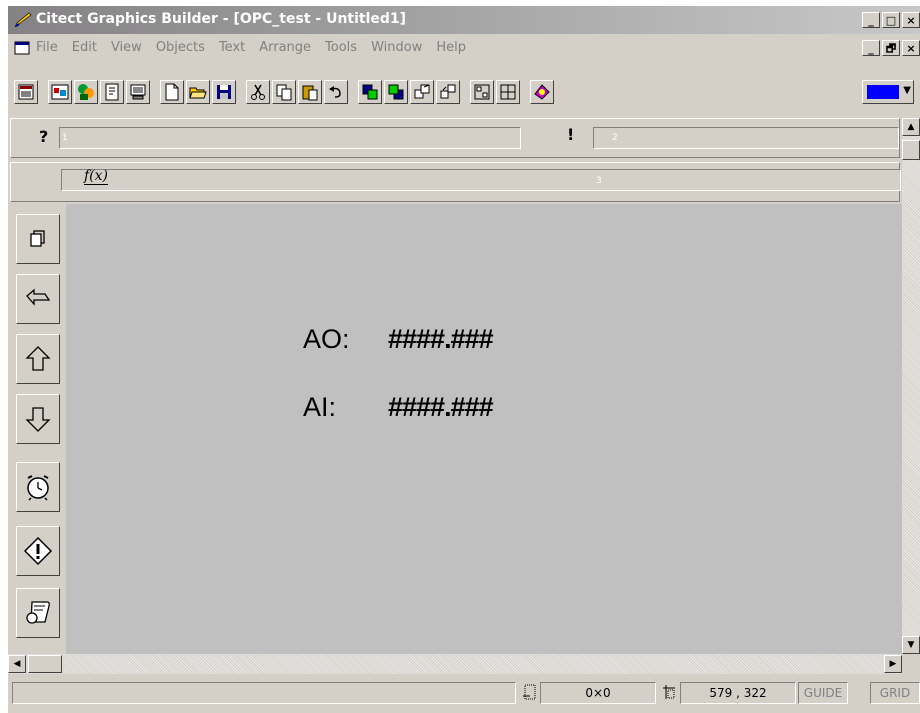 This screenshot has height=713, width=920. Describe the element at coordinates (232, 47) in the screenshot. I see `menu-text: Text` at that location.